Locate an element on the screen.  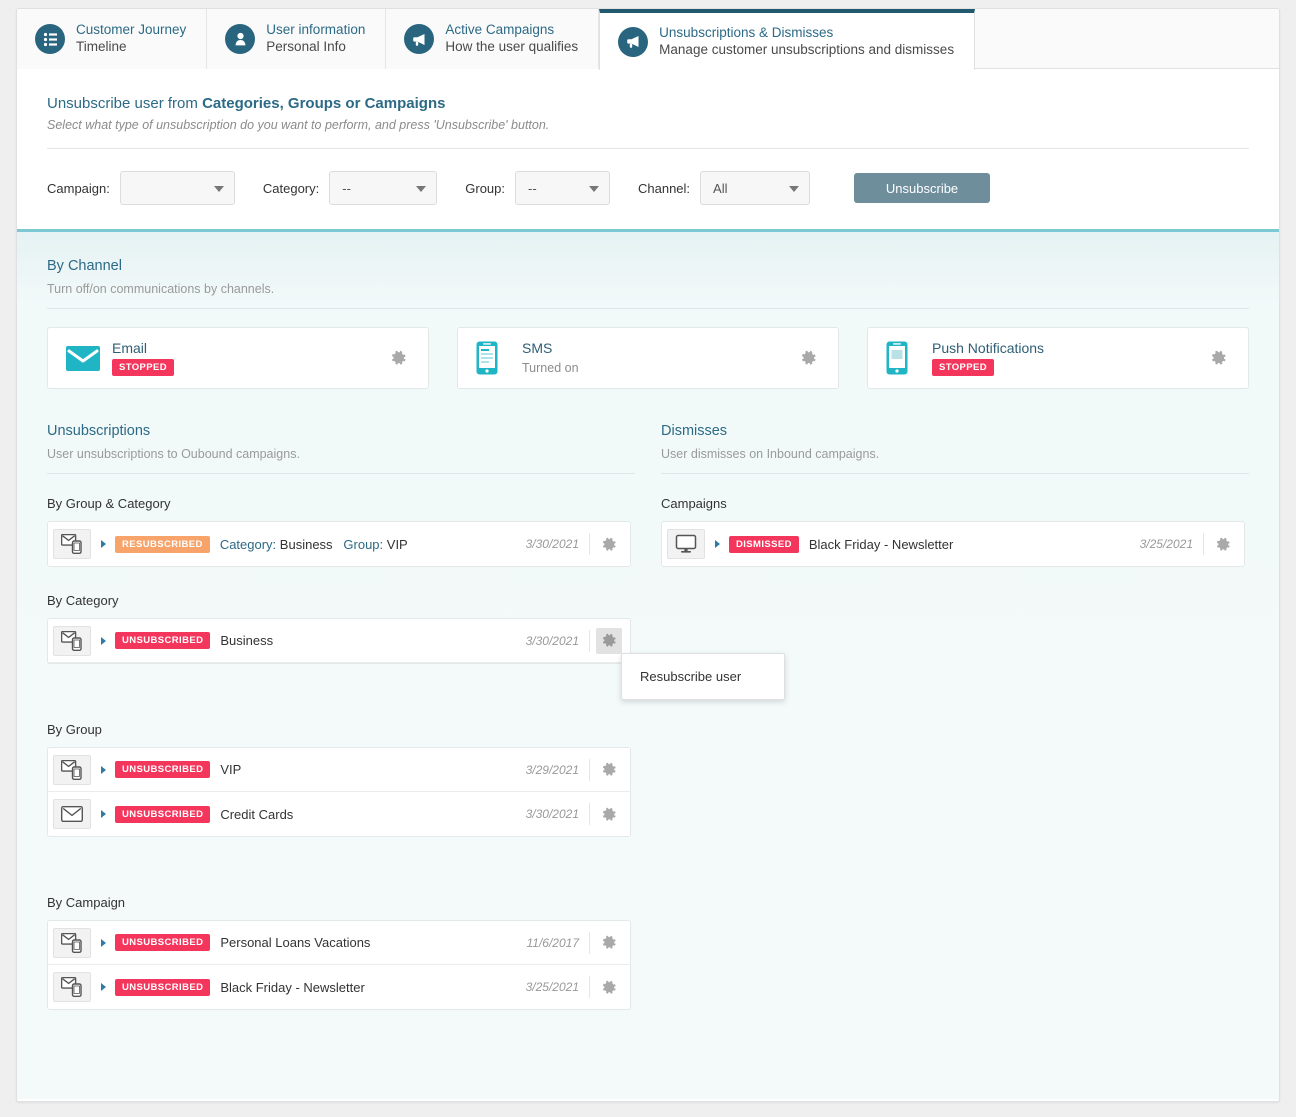
phone-push-icon is located at coordinates (905, 358).